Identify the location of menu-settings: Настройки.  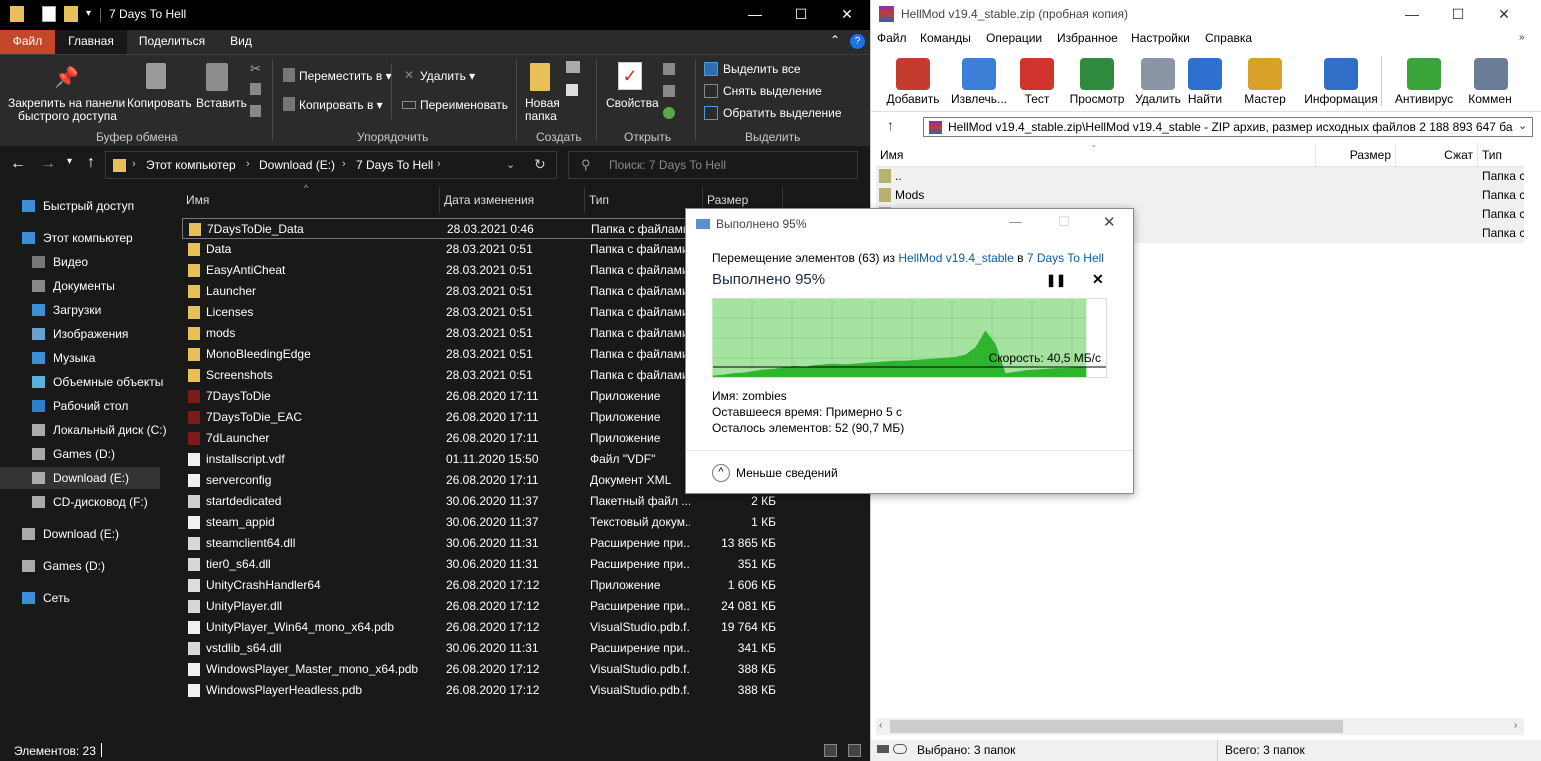
(1160, 38).